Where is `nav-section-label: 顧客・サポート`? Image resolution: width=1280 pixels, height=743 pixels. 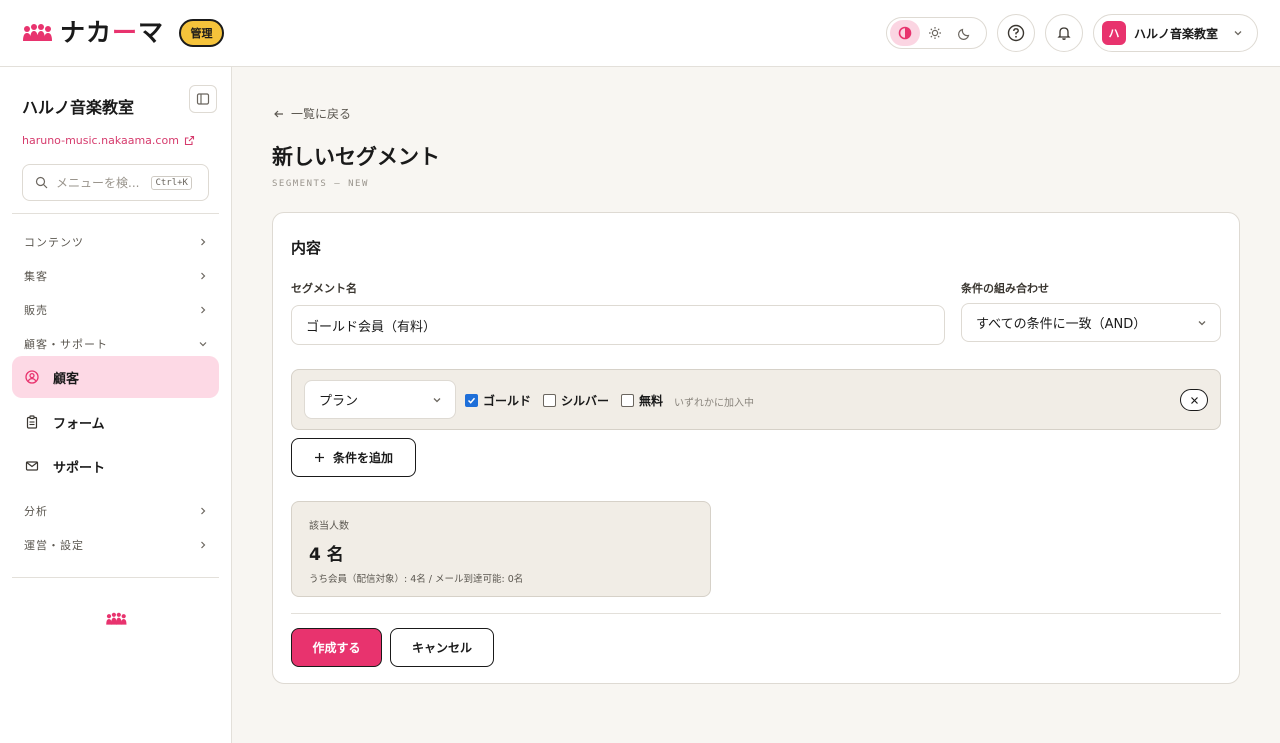 nav-section-label: 顧客・サポート is located at coordinates (66, 344).